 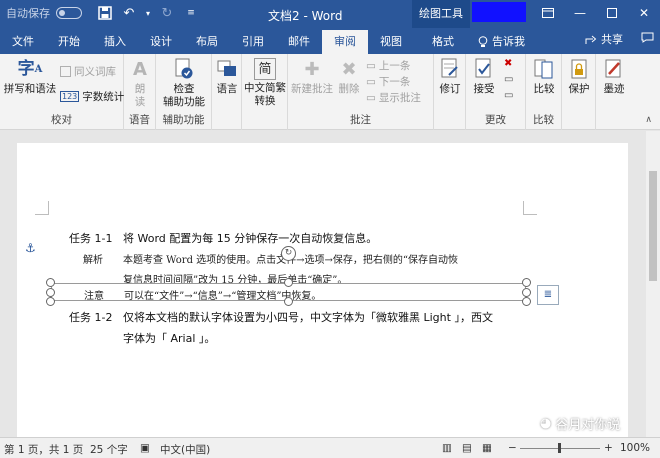 I want to click on accept-button: 接受, so click(x=484, y=76).